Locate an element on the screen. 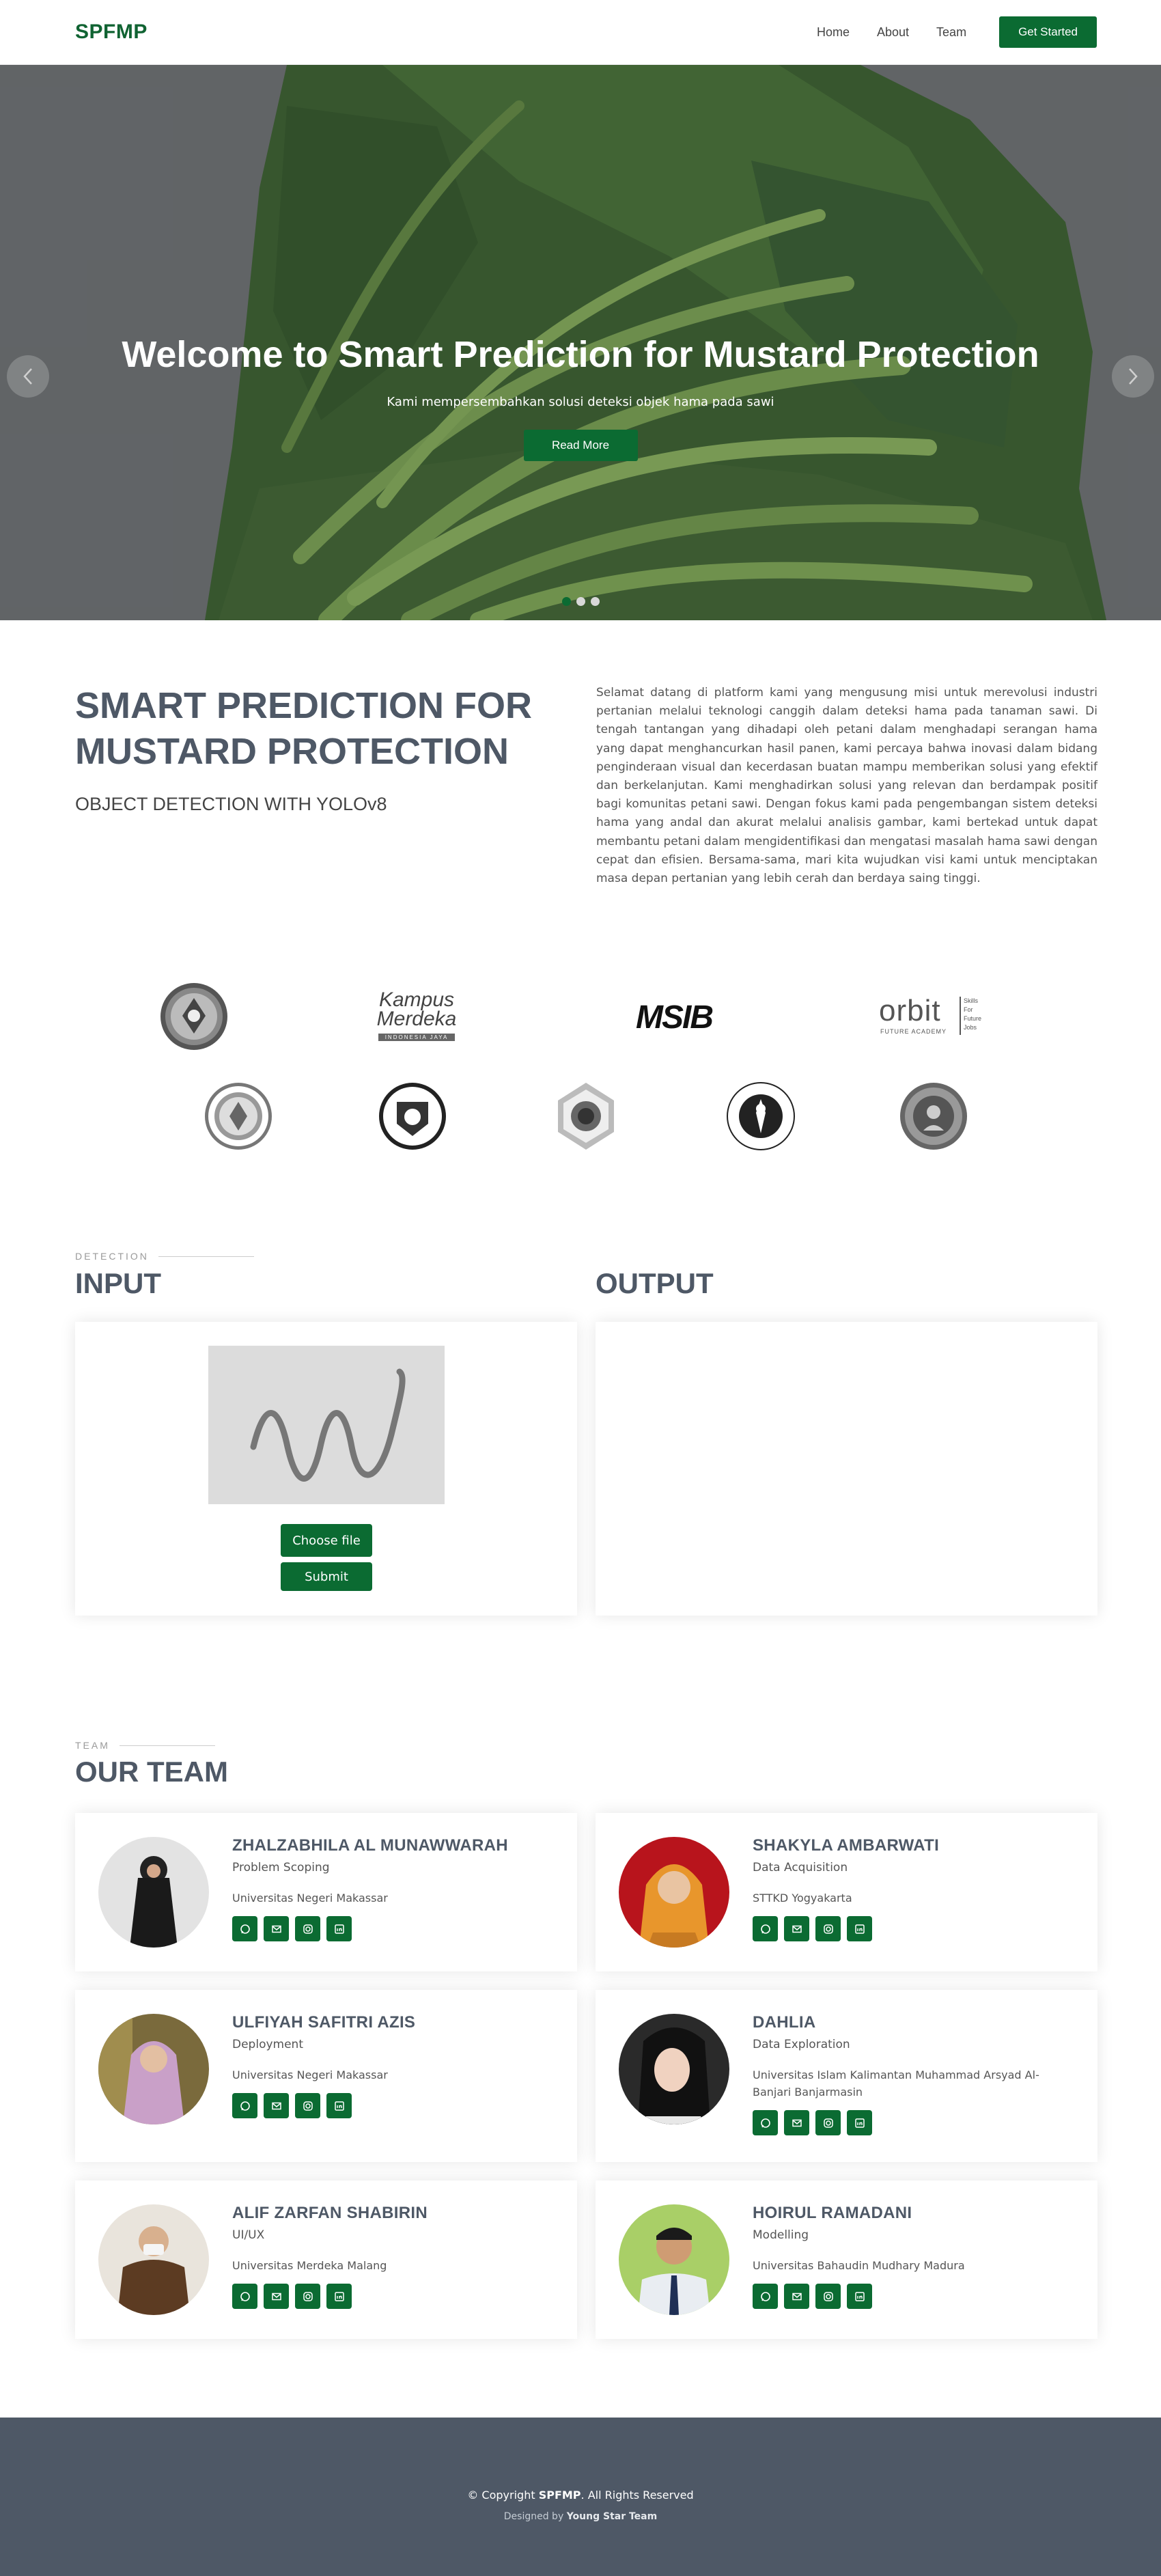 The height and width of the screenshot is (2576, 1161). image-preview is located at coordinates (326, 1425).